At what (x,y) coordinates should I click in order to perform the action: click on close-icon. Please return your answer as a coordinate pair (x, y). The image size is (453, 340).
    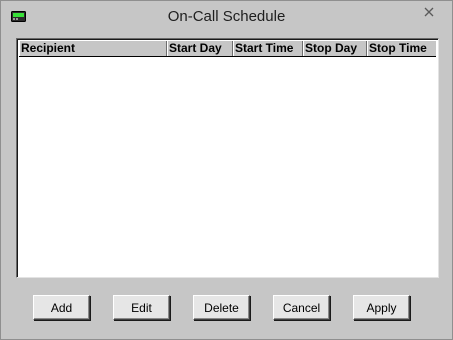
    Looking at the image, I should click on (429, 12).